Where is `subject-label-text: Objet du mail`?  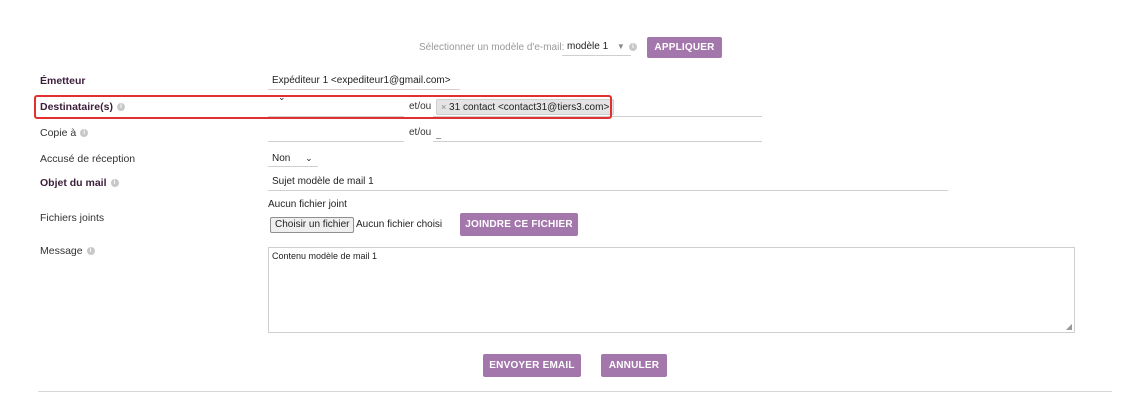 subject-label-text: Objet du mail is located at coordinates (73, 183).